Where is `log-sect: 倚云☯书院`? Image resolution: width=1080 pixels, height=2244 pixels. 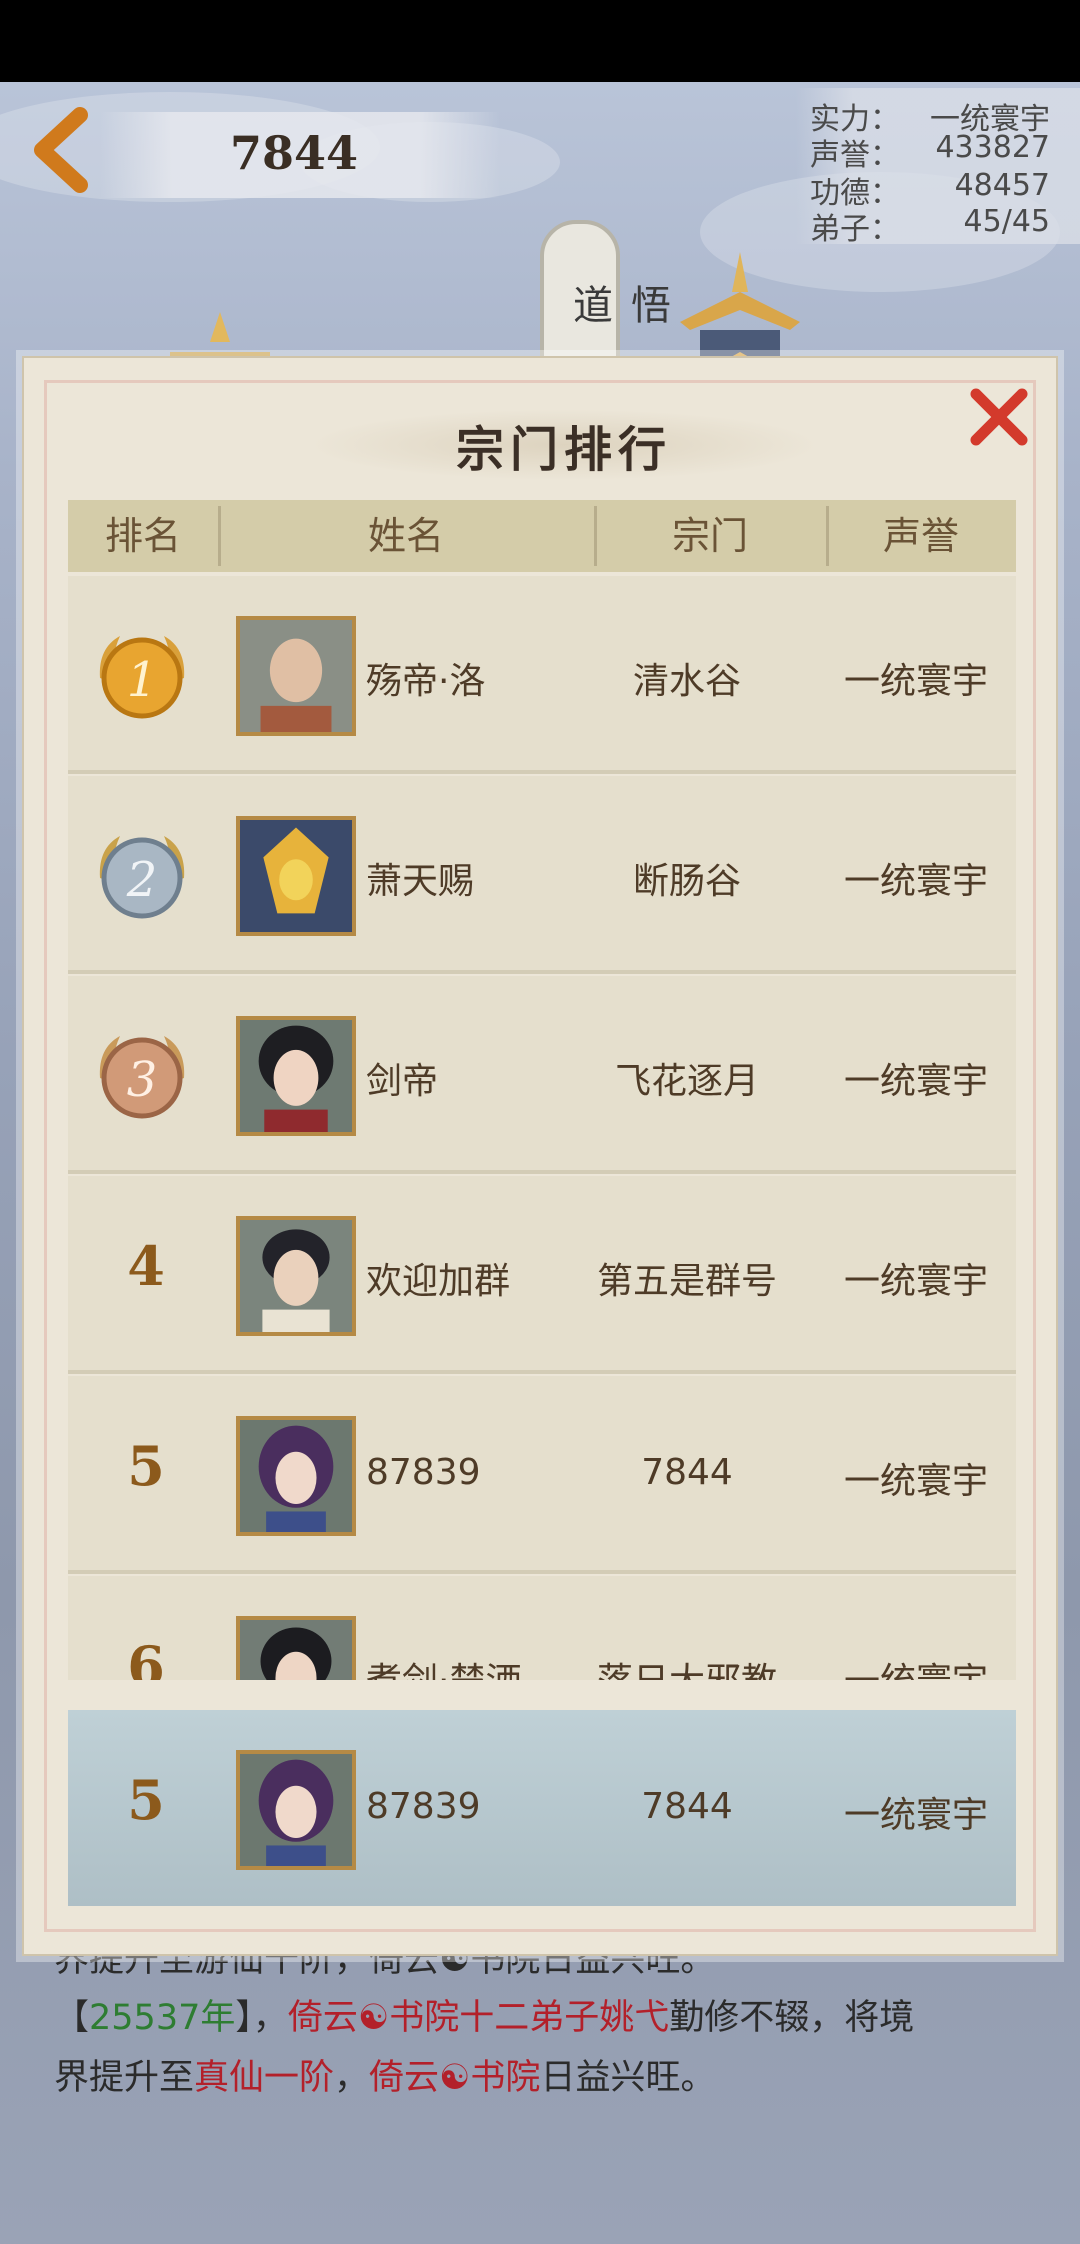 log-sect: 倚云☯书院 is located at coordinates (455, 2078).